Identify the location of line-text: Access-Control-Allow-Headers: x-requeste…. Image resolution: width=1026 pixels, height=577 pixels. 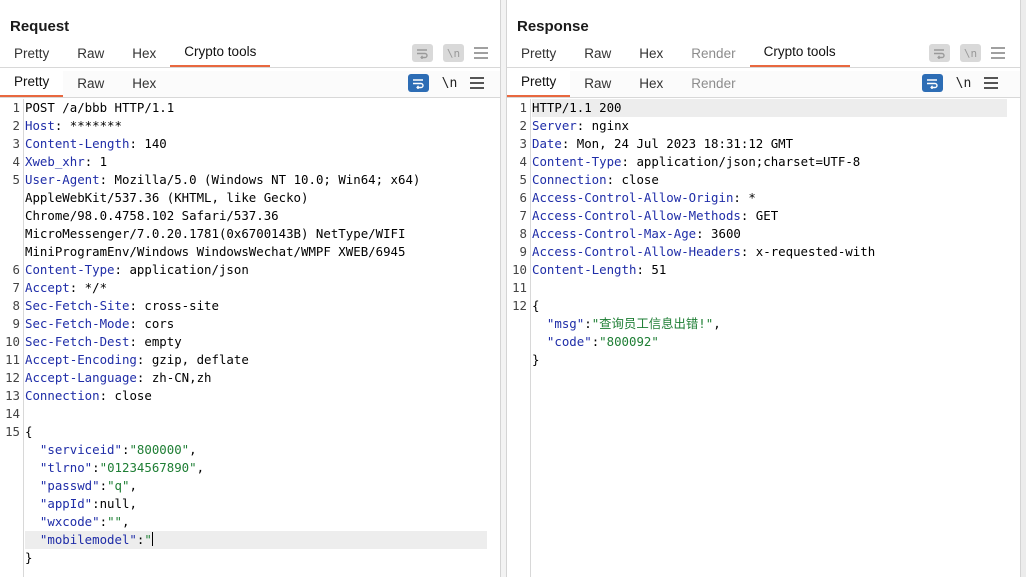
(704, 251).